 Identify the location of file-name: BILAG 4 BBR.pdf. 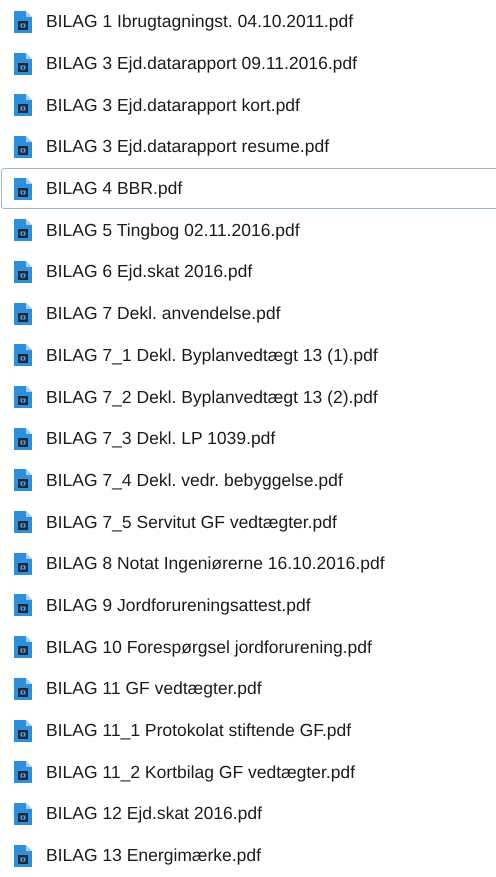
(114, 189).